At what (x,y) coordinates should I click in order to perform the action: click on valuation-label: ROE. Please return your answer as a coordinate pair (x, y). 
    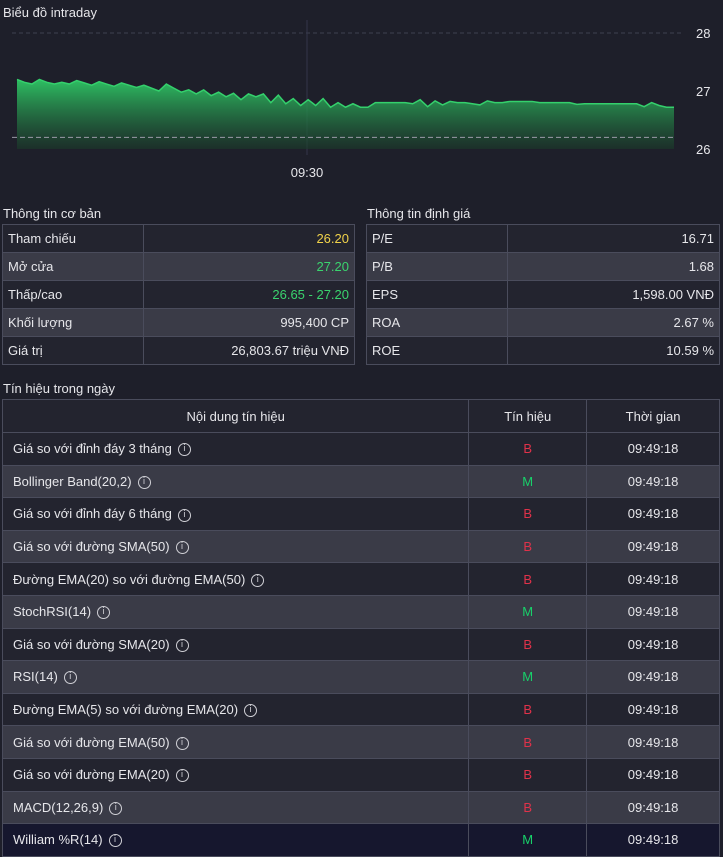
    Looking at the image, I should click on (437, 350).